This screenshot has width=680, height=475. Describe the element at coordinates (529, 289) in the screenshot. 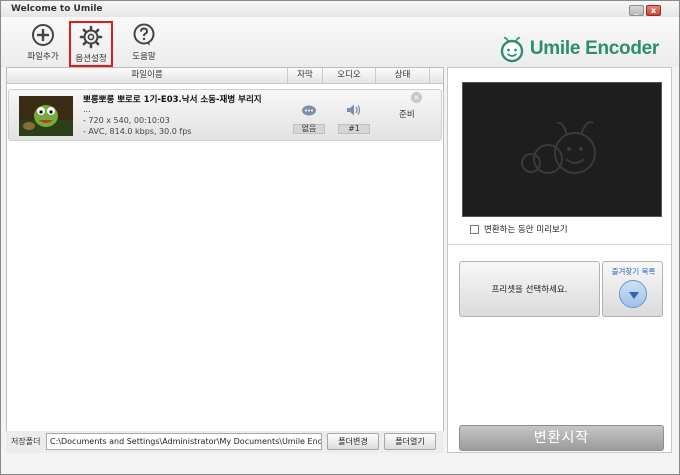

I see `select-preset-button: 프리셋을 선택하세요.` at that location.